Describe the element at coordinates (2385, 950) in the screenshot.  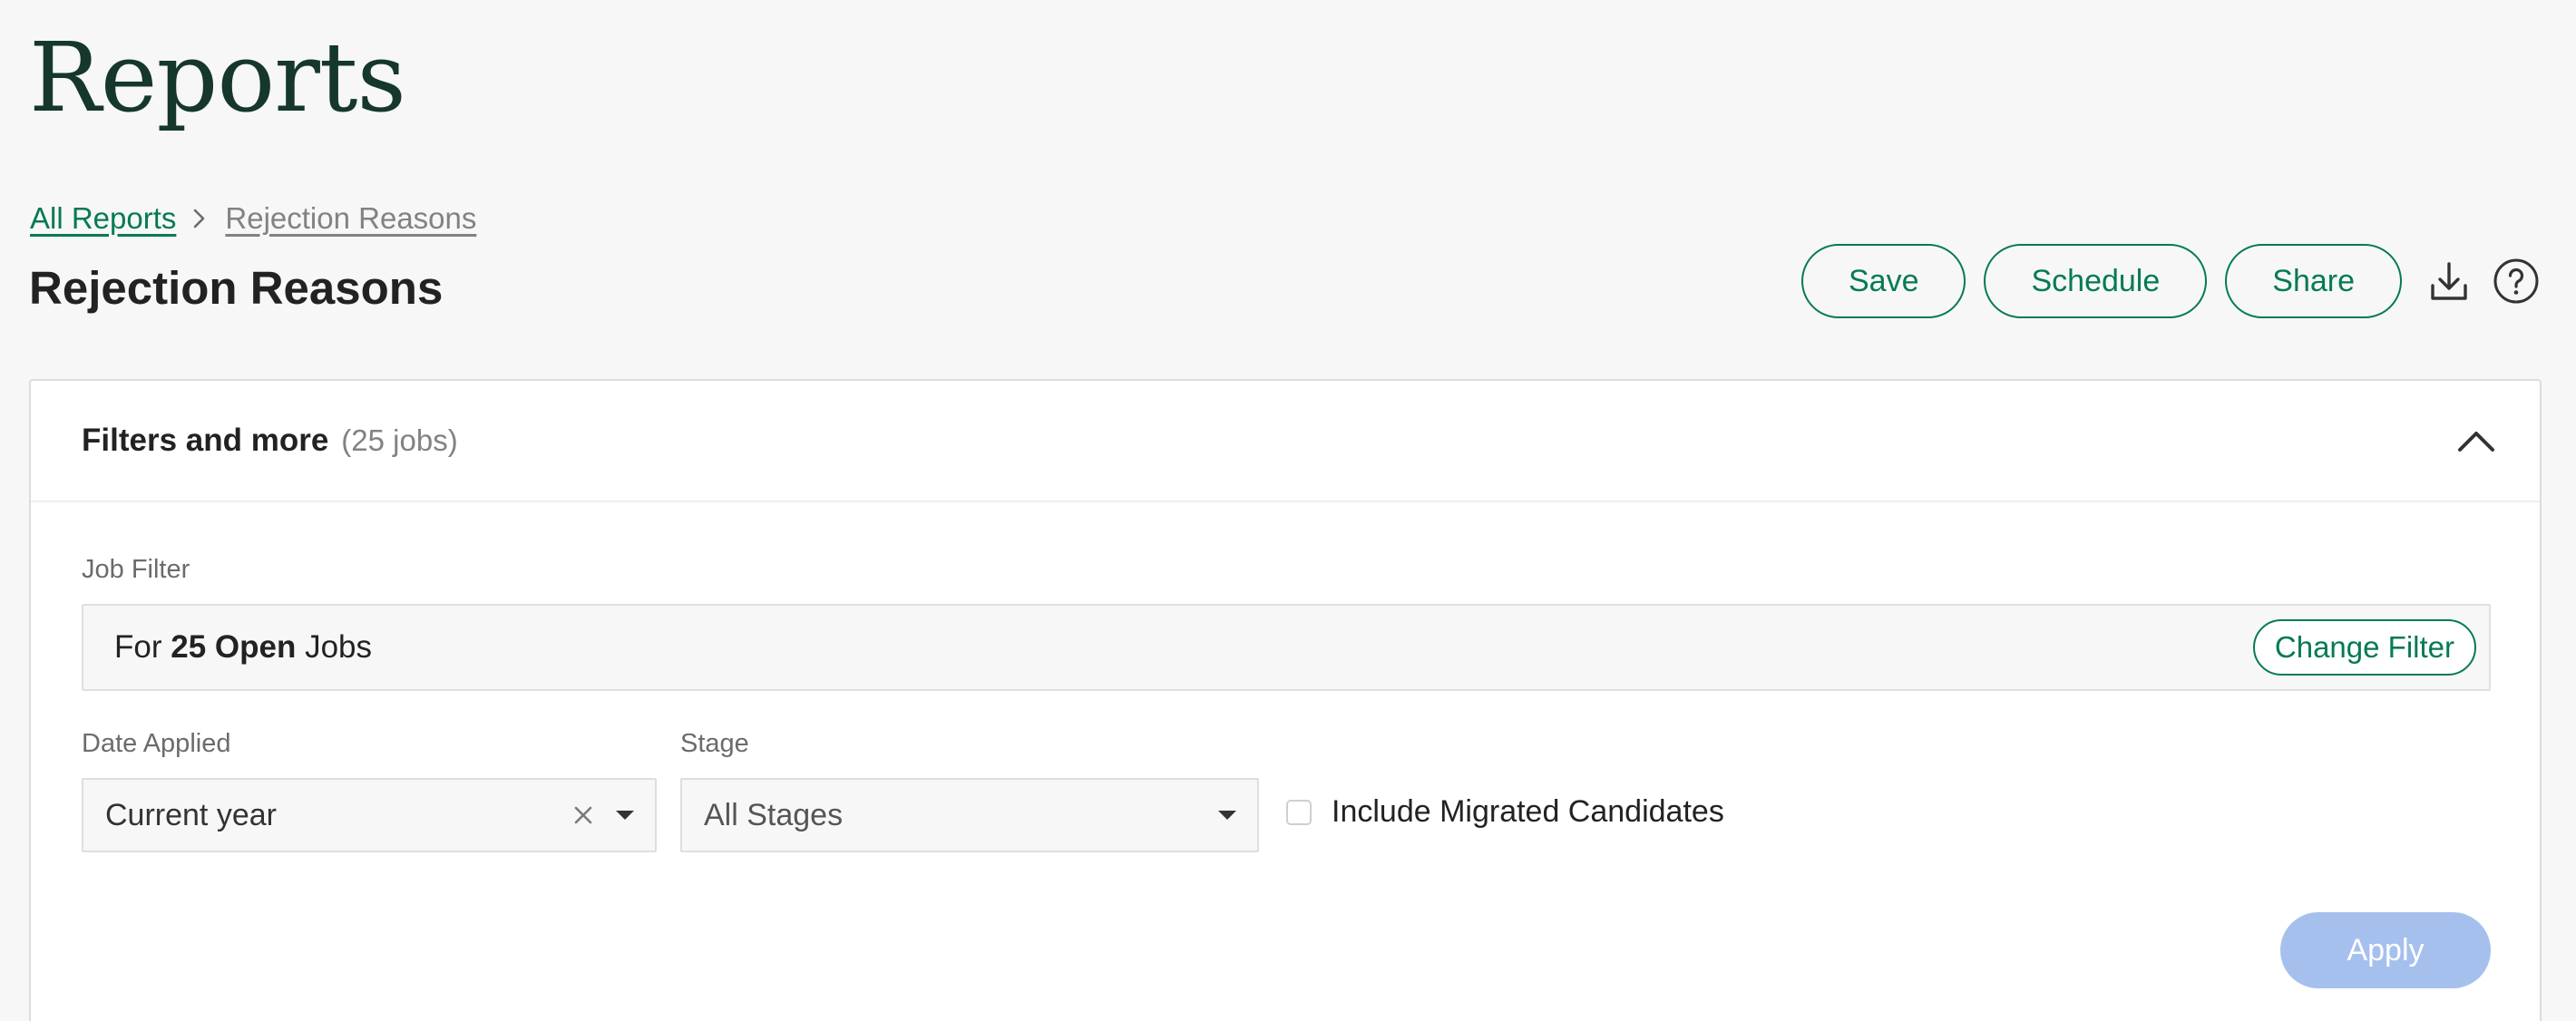
I see `apply-button: Apply` at that location.